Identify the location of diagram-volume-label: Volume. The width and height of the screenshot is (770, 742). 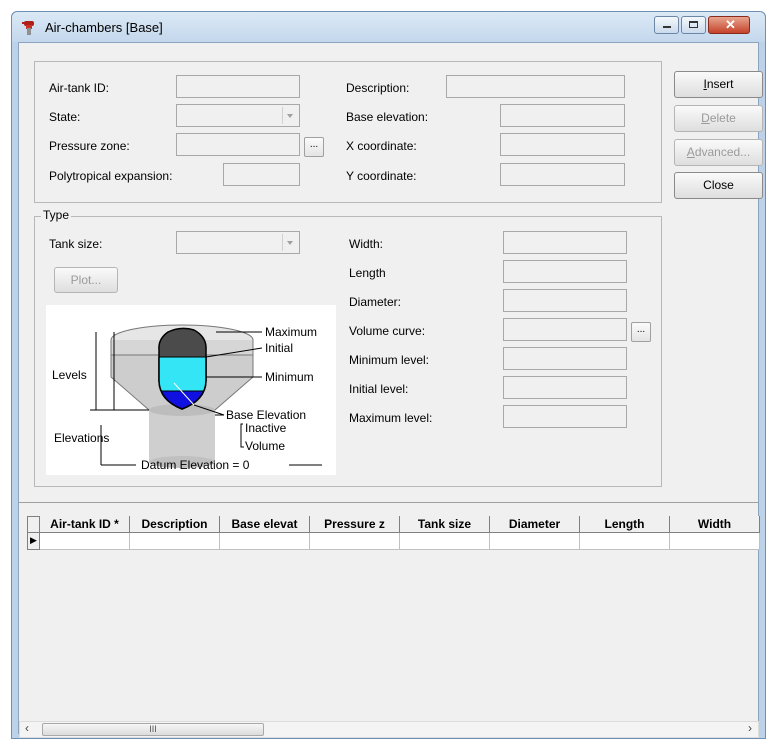
(265, 446).